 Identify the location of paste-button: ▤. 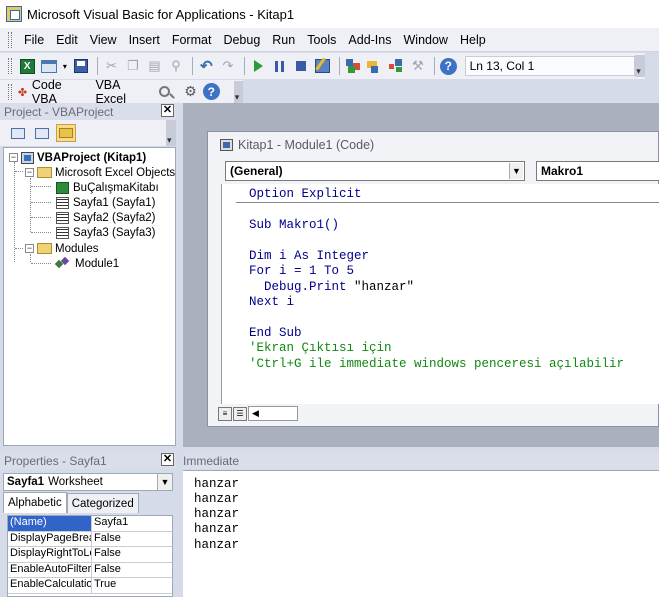
(154, 66).